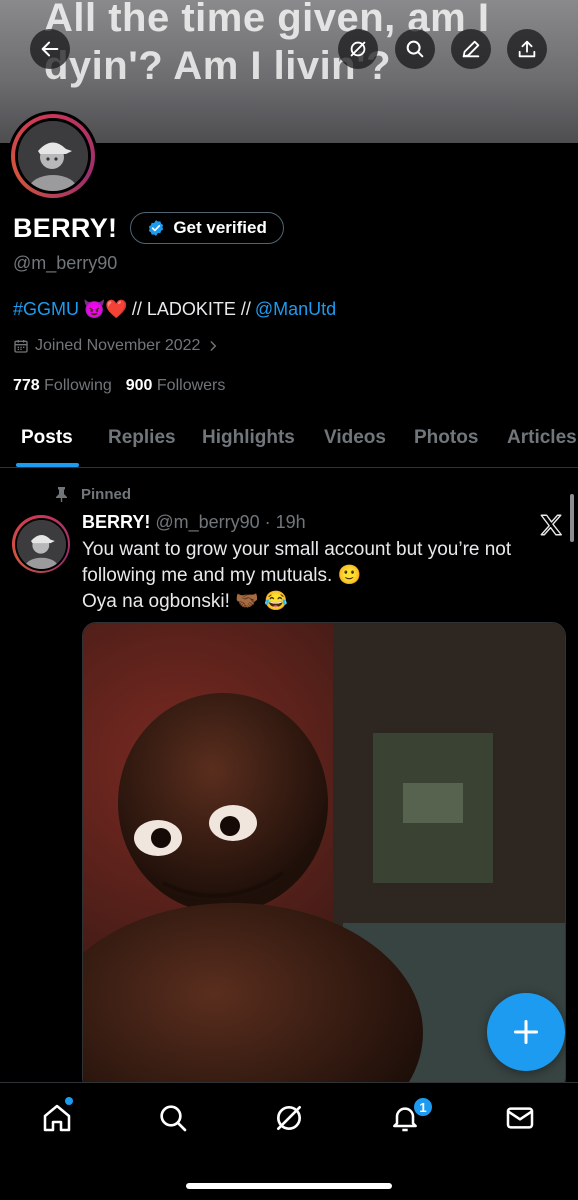 Image resolution: width=578 pixels, height=1200 pixels. What do you see at coordinates (230, 522) in the screenshot?
I see `post-meta: @m_berry90 · 19h` at bounding box center [230, 522].